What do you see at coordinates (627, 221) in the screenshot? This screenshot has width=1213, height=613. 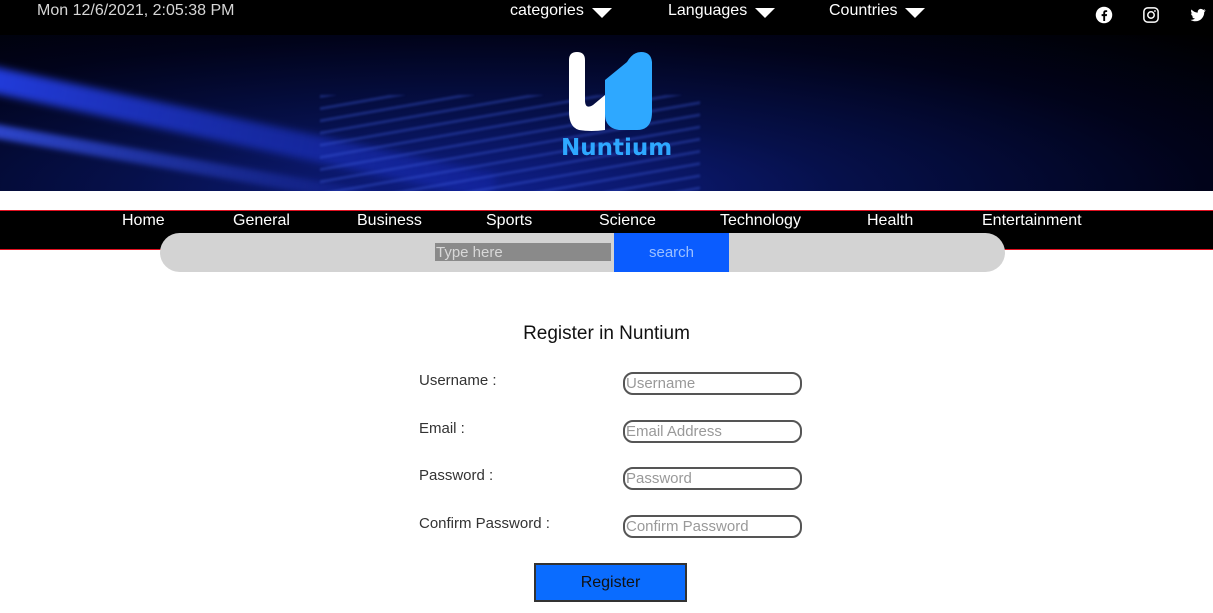 I see `nav-item-science: Science` at bounding box center [627, 221].